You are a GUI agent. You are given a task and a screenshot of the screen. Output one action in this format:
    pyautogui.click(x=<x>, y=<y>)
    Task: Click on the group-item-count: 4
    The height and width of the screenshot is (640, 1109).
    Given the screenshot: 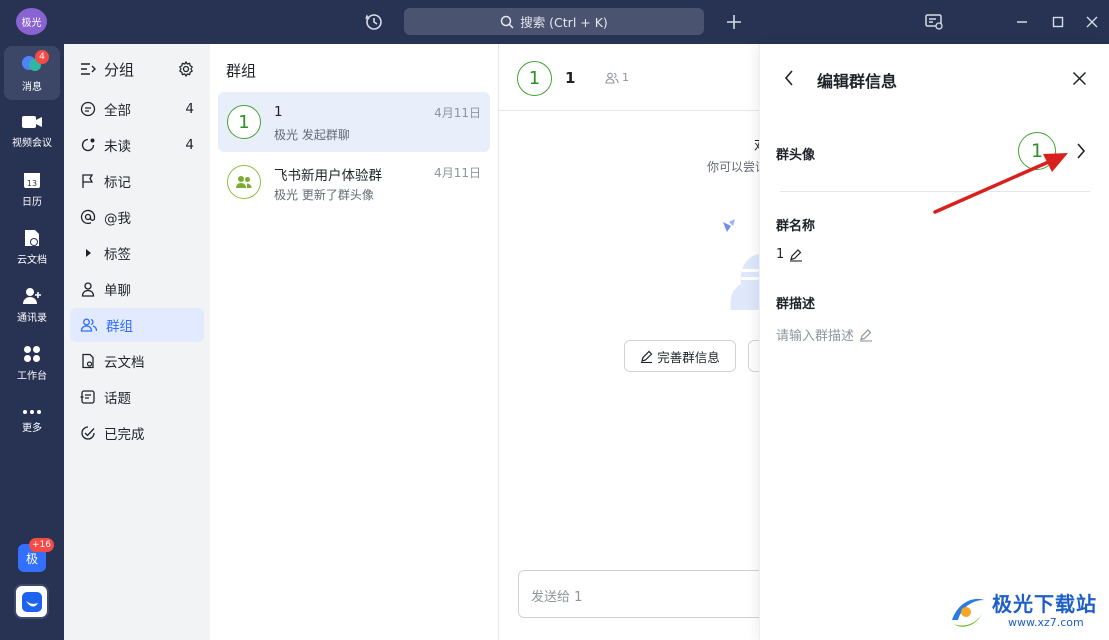 What is the action you would take?
    pyautogui.click(x=189, y=109)
    